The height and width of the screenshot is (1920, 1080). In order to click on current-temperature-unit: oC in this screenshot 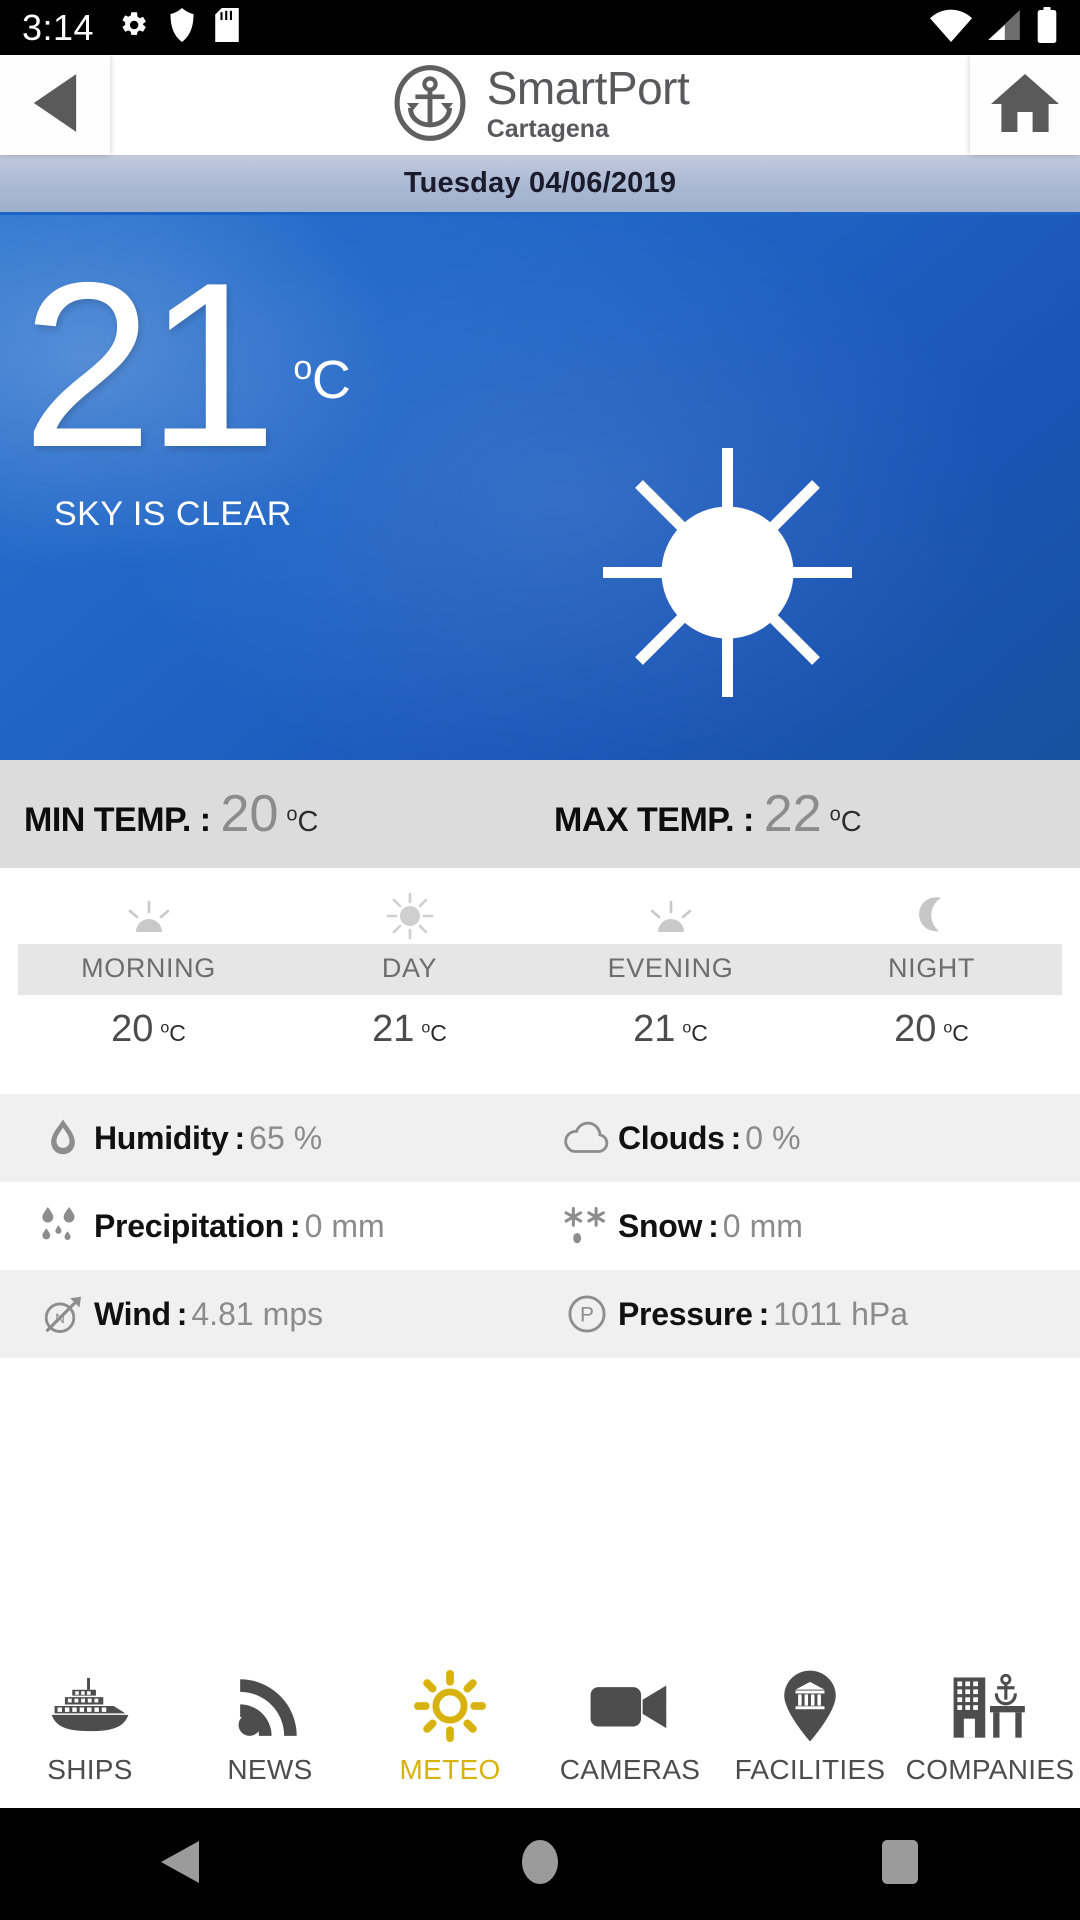, I will do `click(321, 380)`.